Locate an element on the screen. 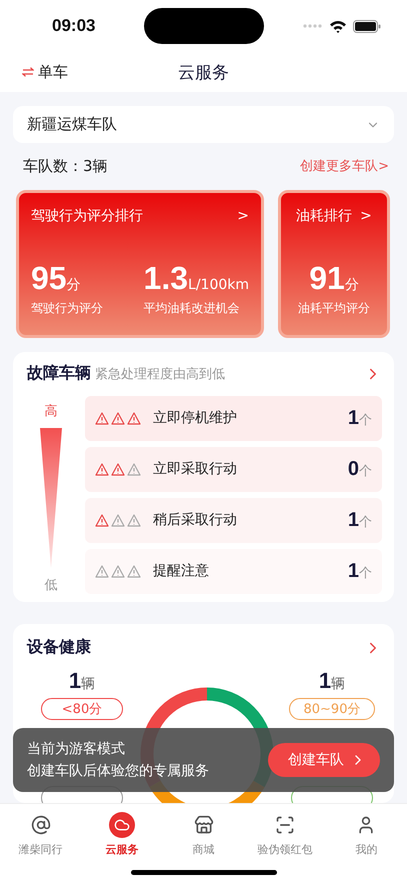 This screenshot has width=407, height=883. create-fleet-button: 创建车队 is located at coordinates (324, 760).